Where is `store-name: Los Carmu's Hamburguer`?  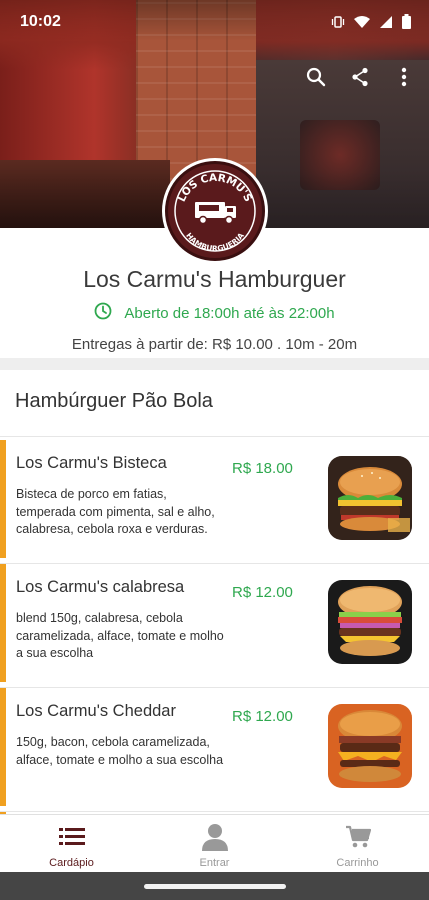
store-name: Los Carmu's Hamburguer is located at coordinates (214, 279).